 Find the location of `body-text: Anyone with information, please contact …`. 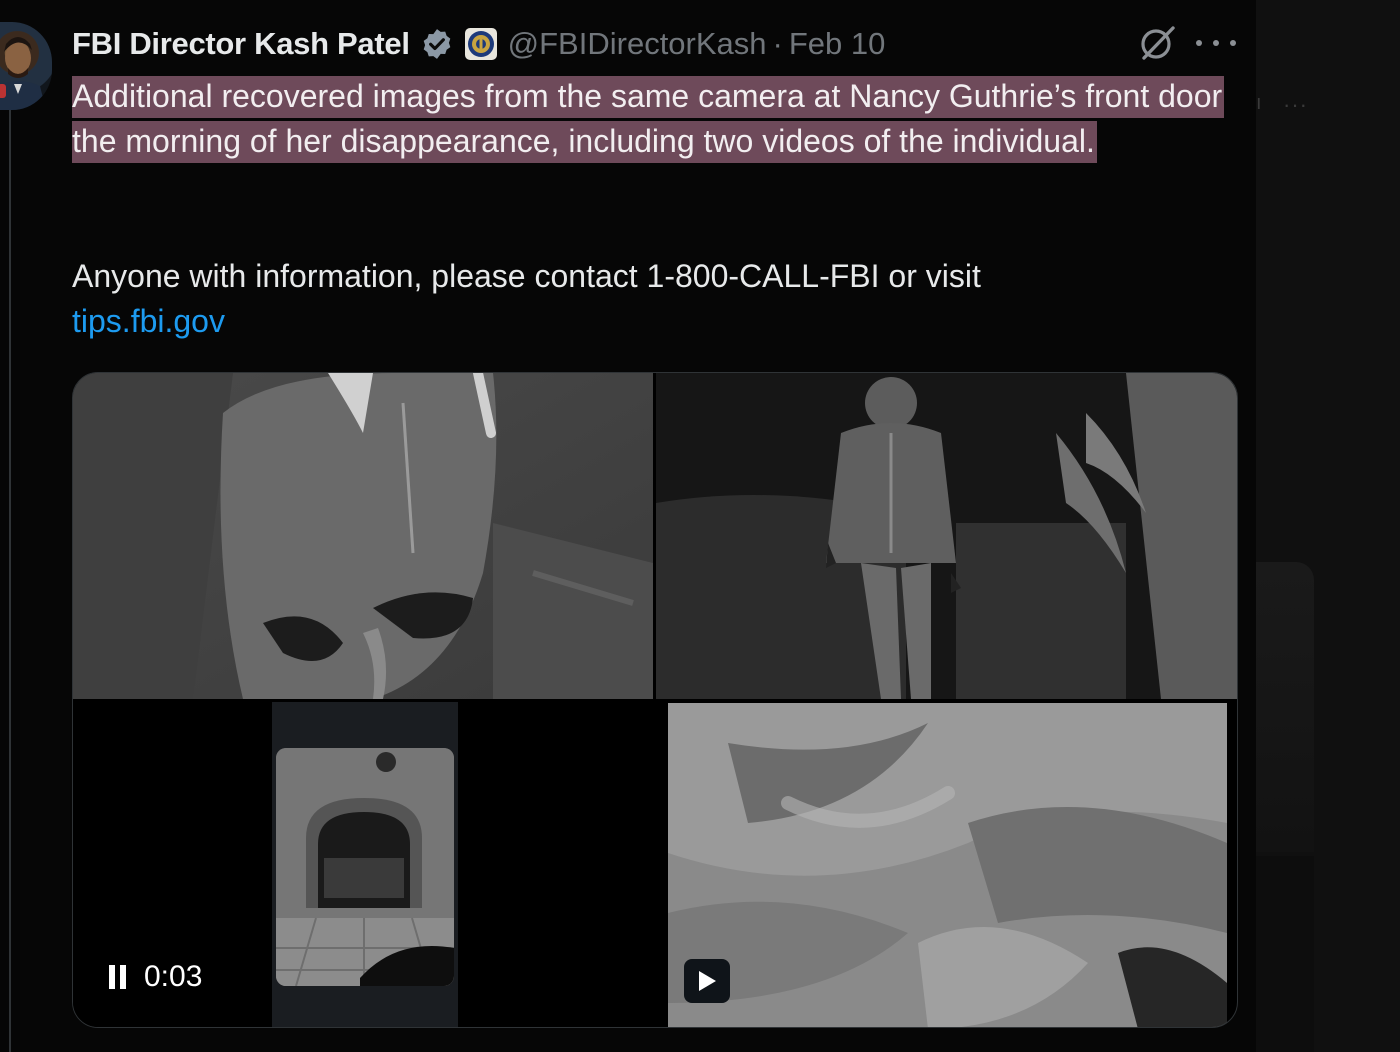

body-text: Anyone with information, please contact … is located at coordinates (526, 276).